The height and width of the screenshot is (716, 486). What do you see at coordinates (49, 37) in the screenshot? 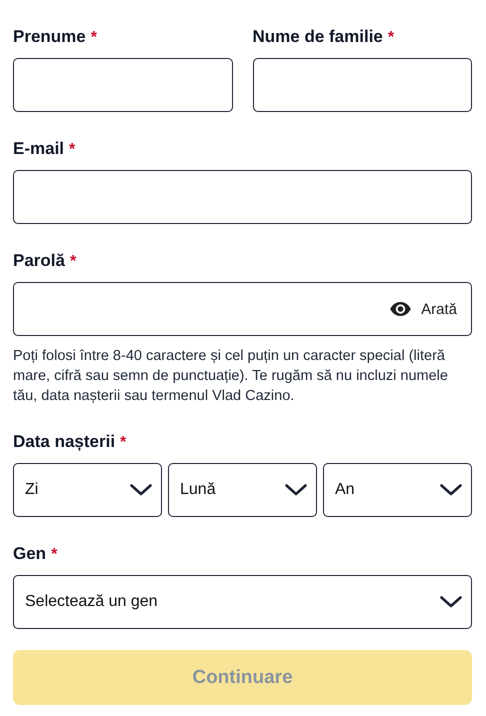
I see `field-label: Prenume` at bounding box center [49, 37].